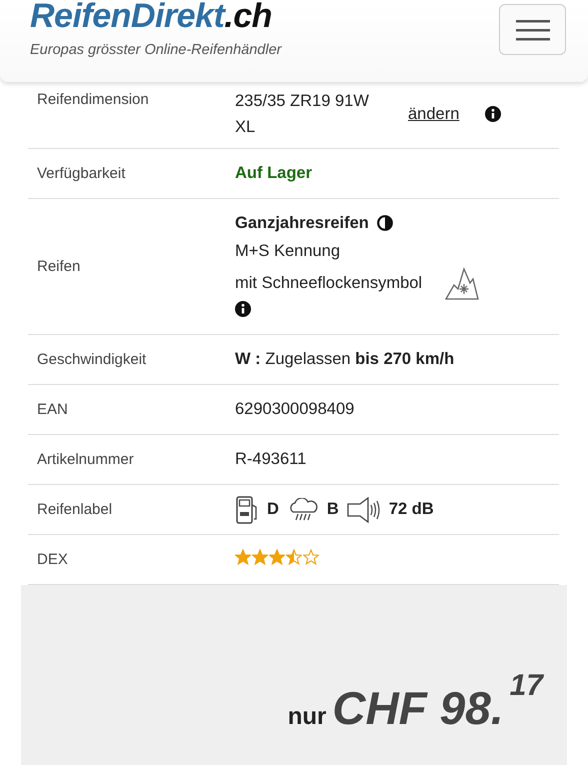 The width and height of the screenshot is (588, 768). What do you see at coordinates (411, 509) in the screenshot?
I see `noise-level: 72 dB` at bounding box center [411, 509].